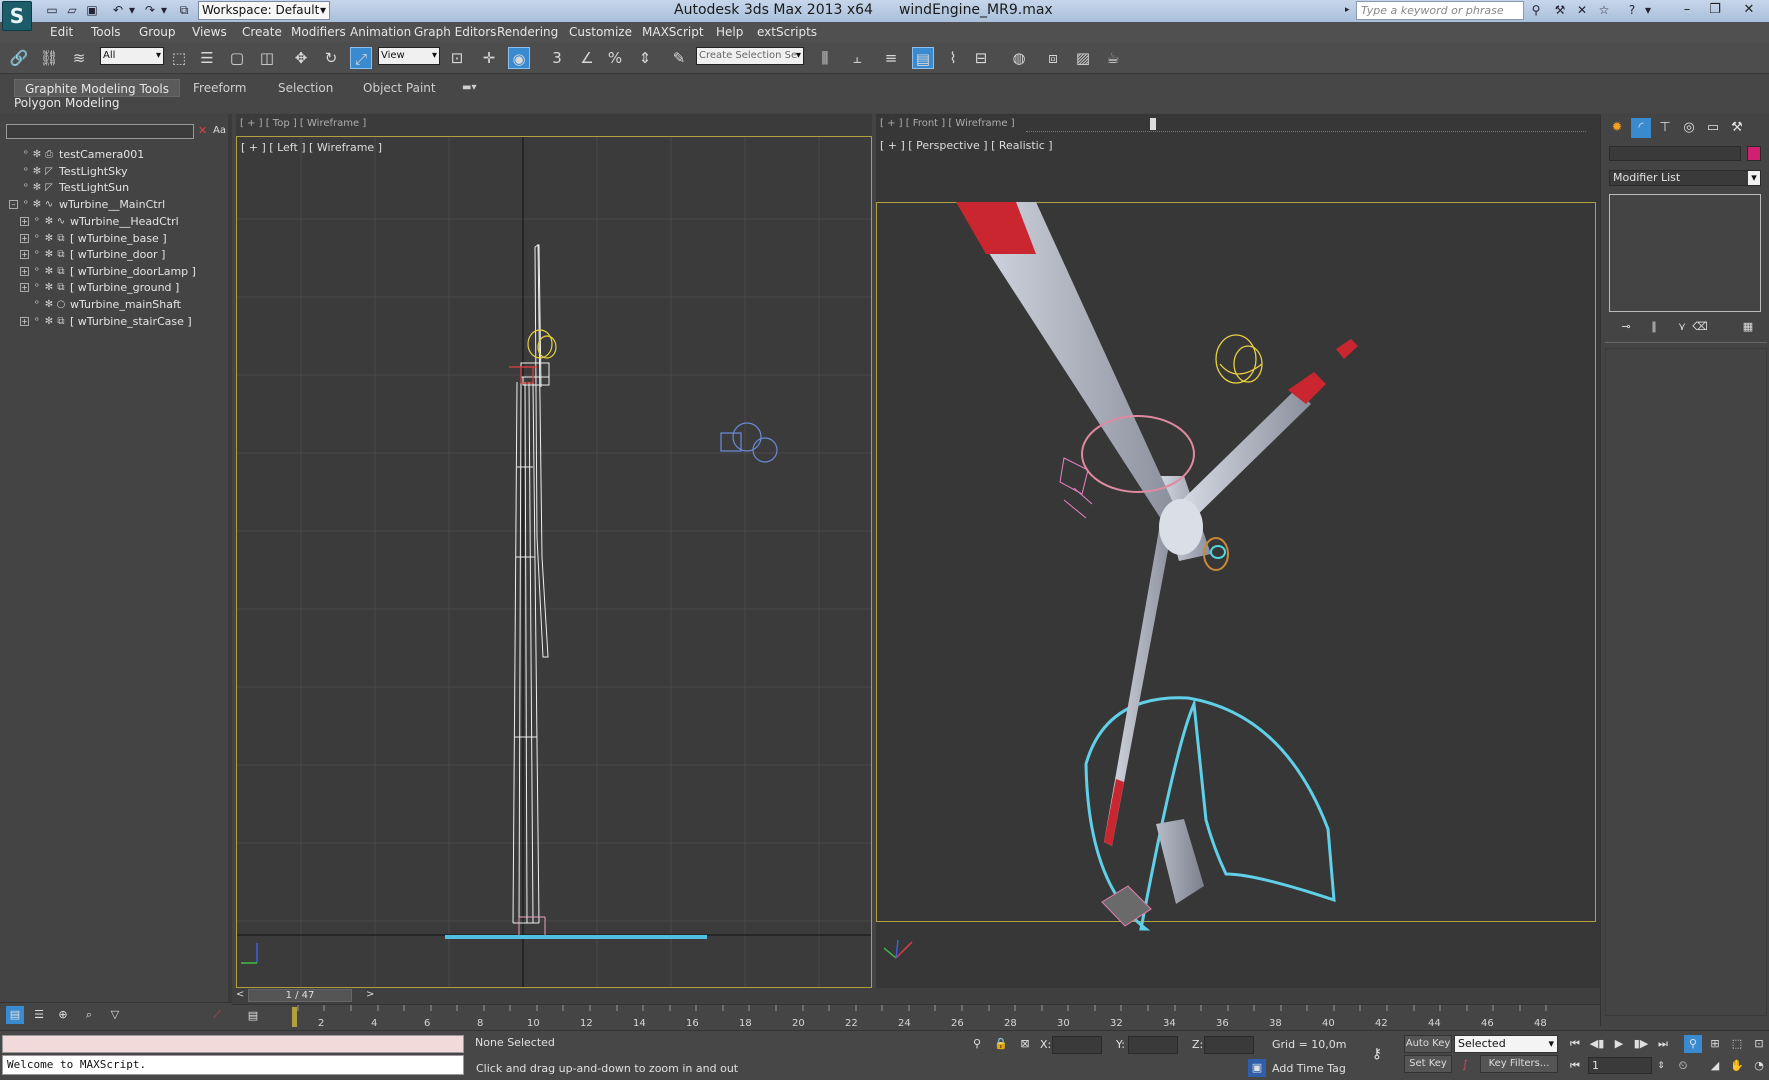 This screenshot has height=1080, width=1769. What do you see at coordinates (457, 58) in the screenshot?
I see `pivot-center-icon: ⊡` at bounding box center [457, 58].